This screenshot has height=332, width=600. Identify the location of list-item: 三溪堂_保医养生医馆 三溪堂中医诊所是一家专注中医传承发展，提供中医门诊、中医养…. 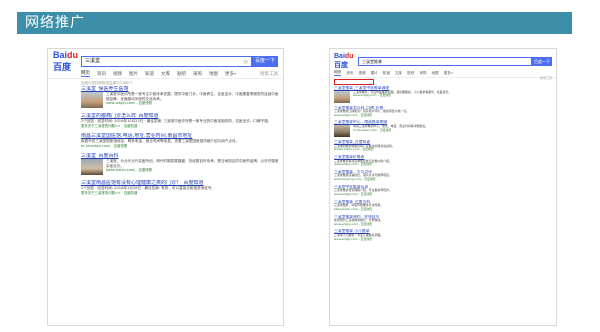
(180, 97).